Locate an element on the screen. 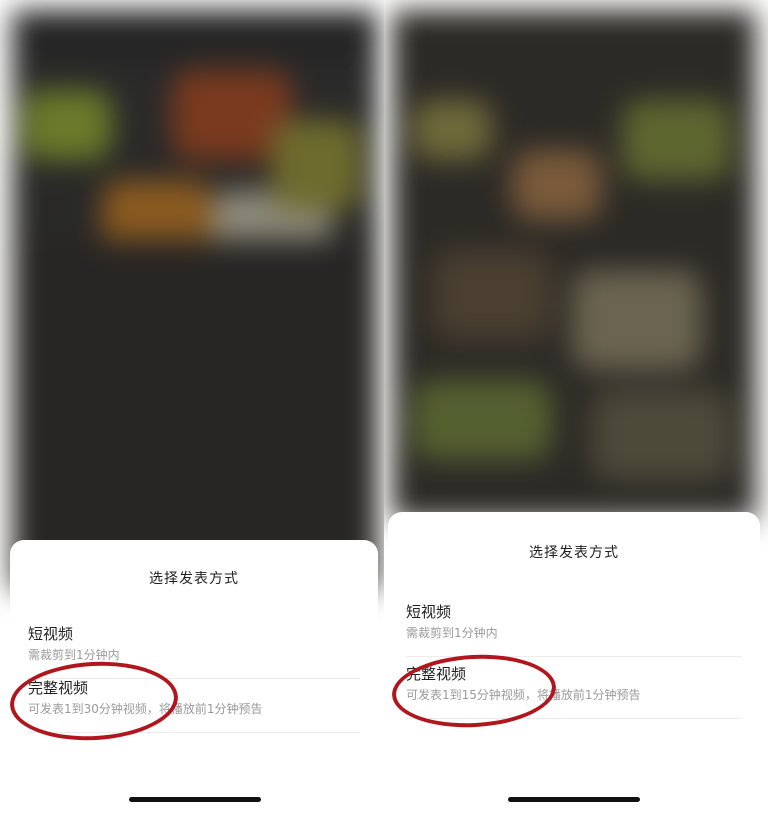  option-description: 可发表1到15分钟视频，将播放前1分钟预告 is located at coordinates (523, 695).